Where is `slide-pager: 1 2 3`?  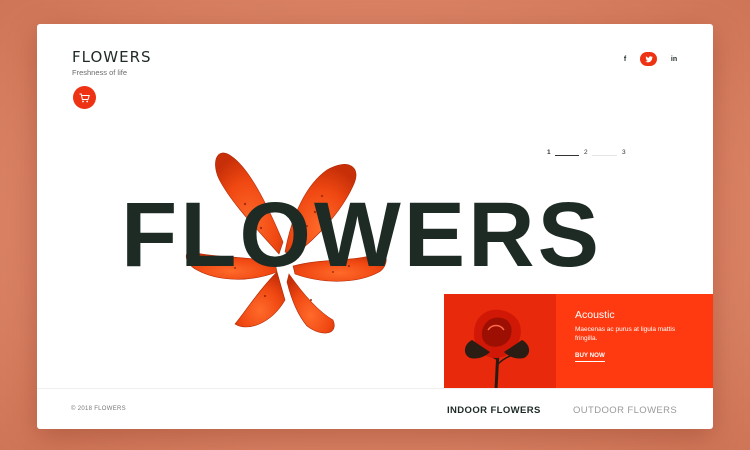
slide-pager: 1 2 3 is located at coordinates (592, 155).